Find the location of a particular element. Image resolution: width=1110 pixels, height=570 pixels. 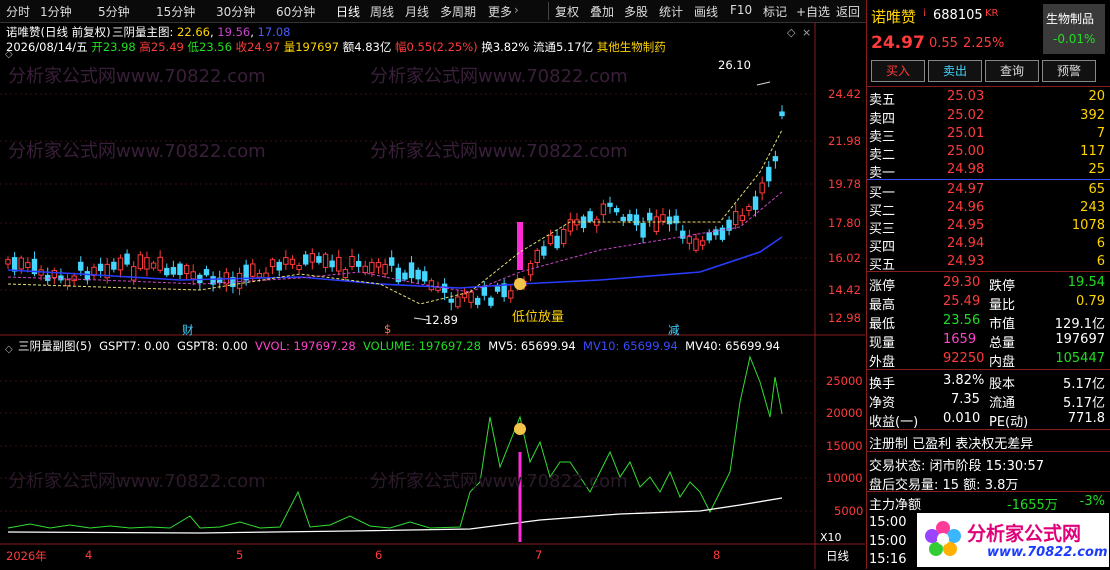

period-tab-daily: 日线 is located at coordinates (348, 11).